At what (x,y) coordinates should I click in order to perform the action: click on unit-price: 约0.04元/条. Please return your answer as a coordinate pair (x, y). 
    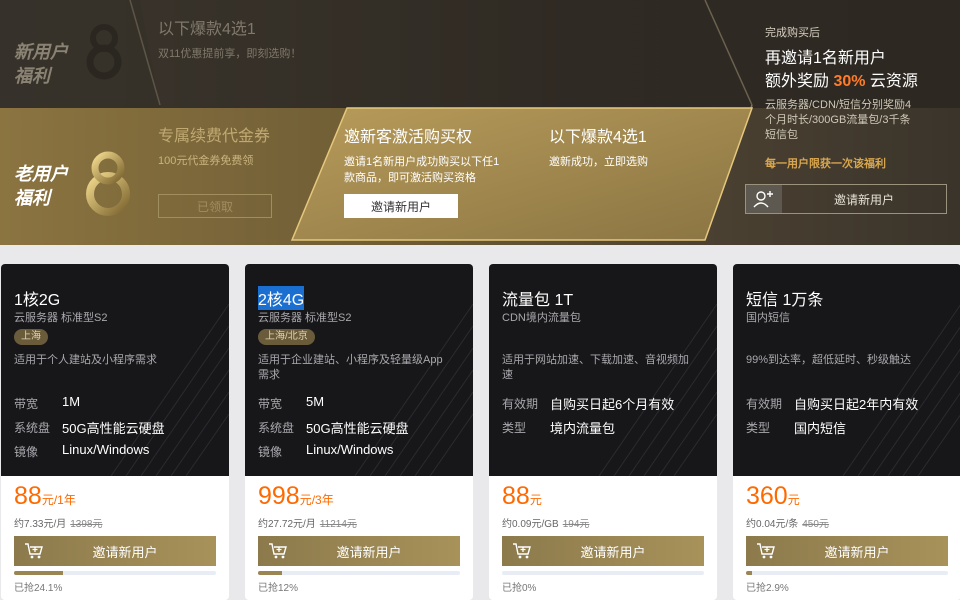
    Looking at the image, I should click on (772, 524).